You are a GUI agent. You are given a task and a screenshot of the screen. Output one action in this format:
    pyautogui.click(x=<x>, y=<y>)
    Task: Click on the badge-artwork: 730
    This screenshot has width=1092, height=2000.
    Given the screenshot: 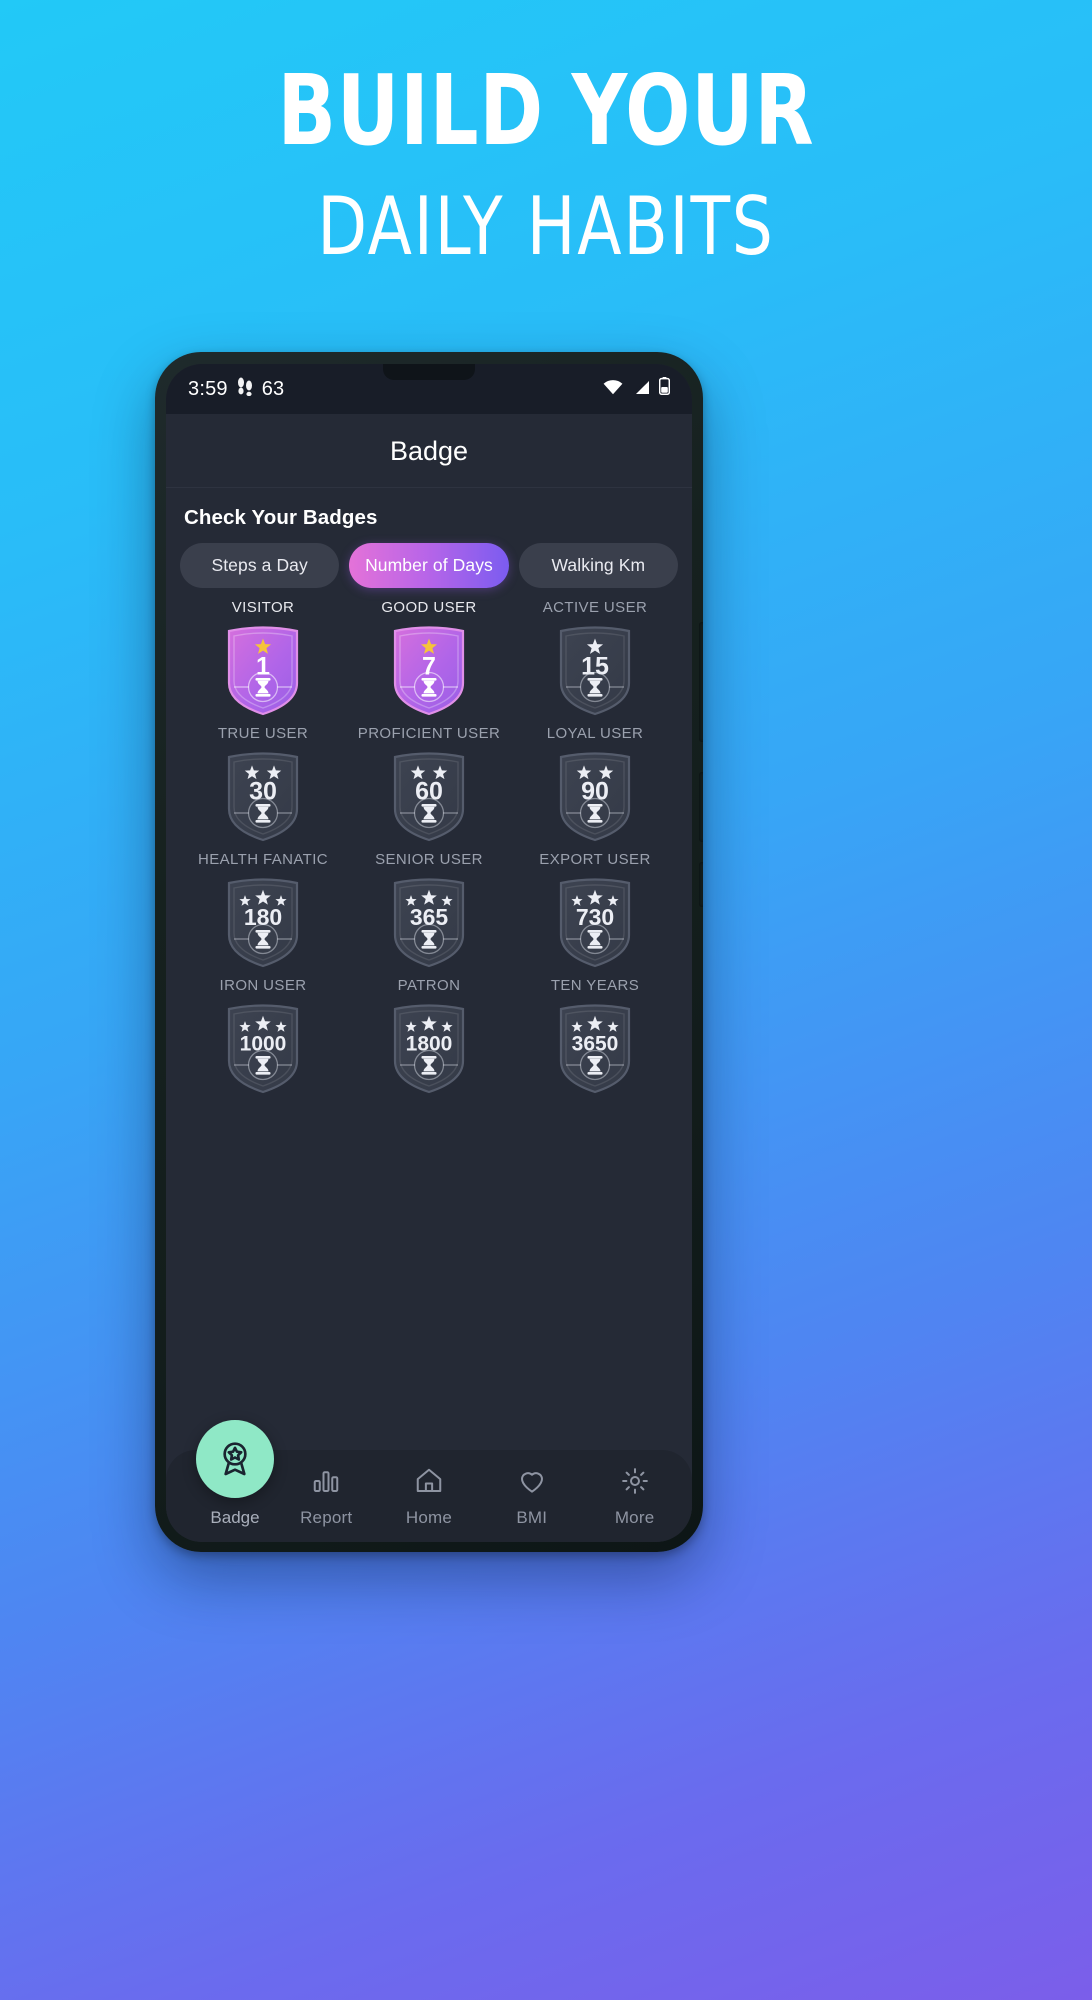 What is the action you would take?
    pyautogui.click(x=595, y=923)
    